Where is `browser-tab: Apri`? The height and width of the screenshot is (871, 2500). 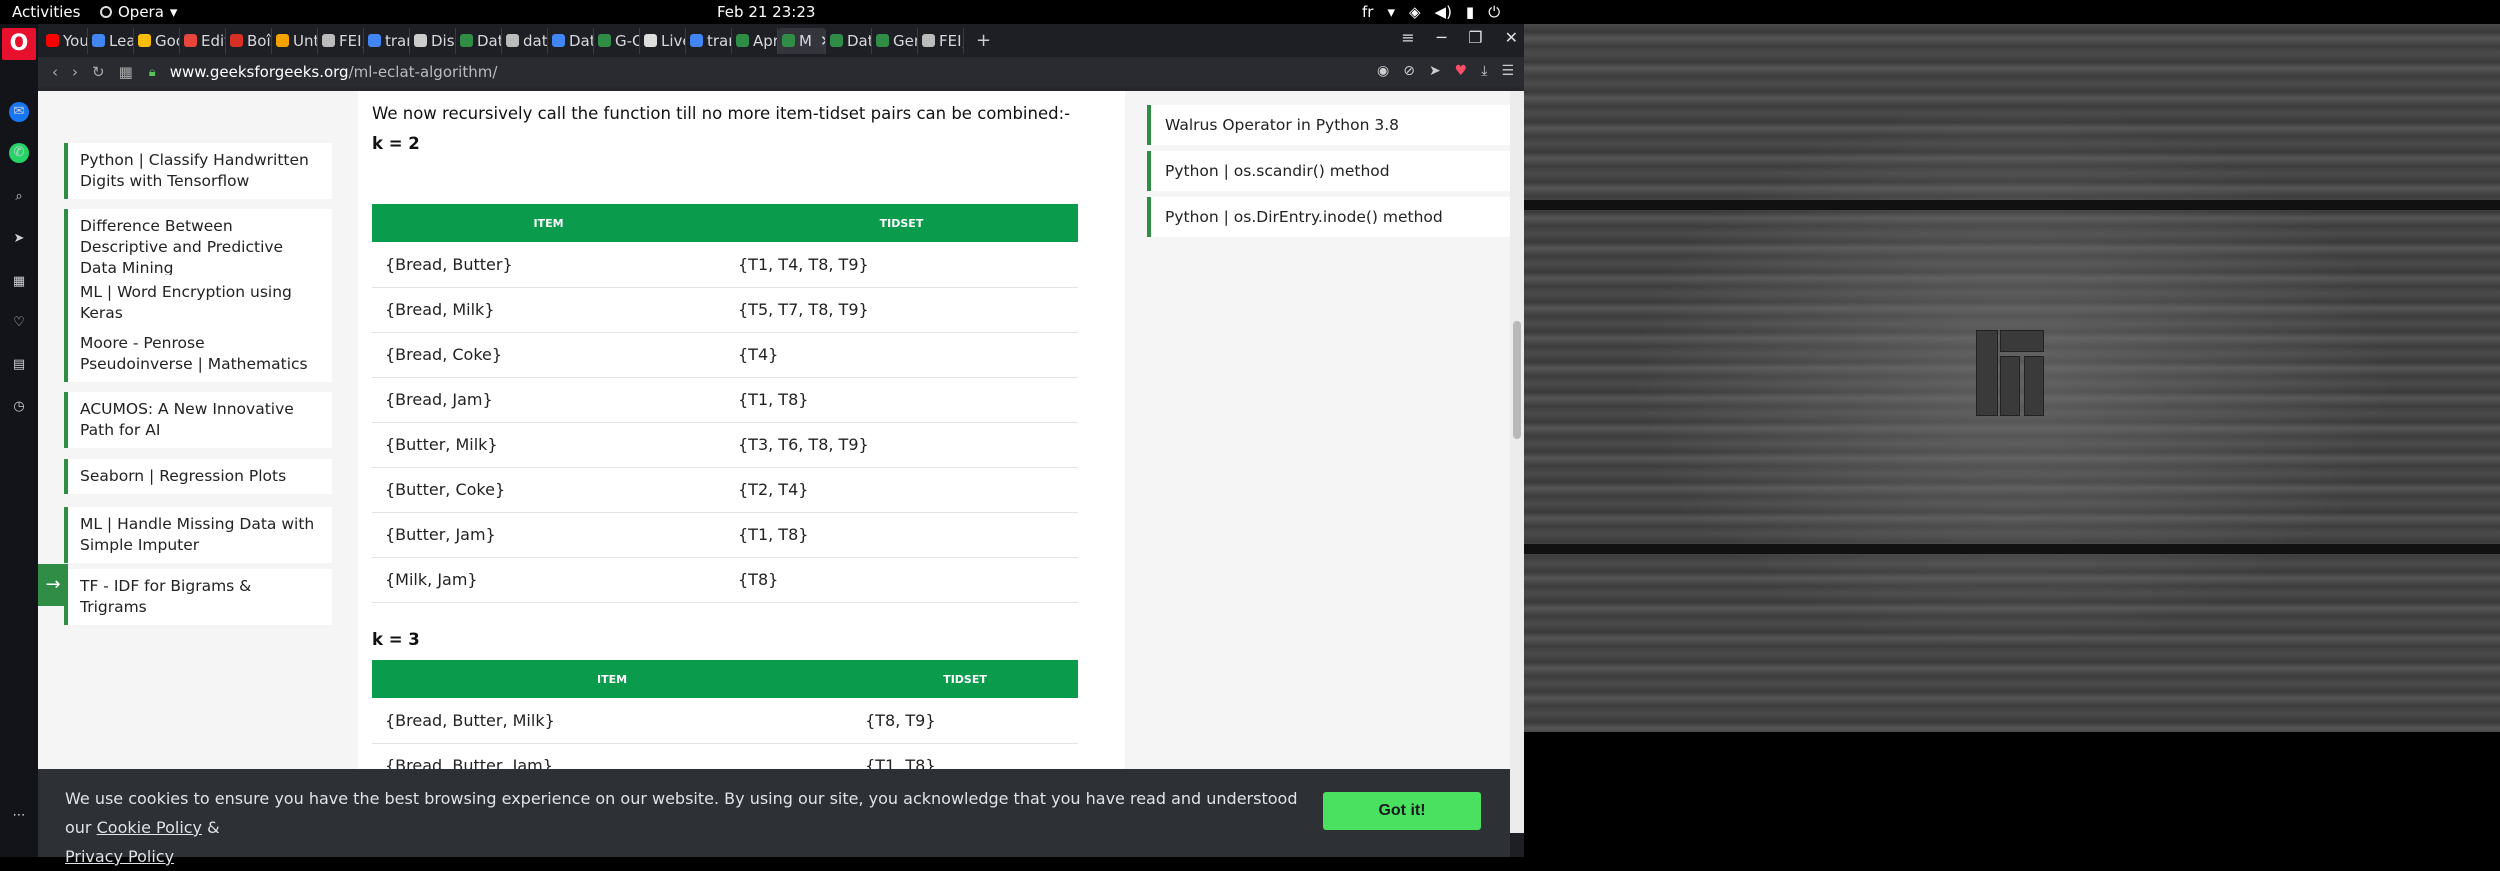
browser-tab: Apri is located at coordinates (755, 40).